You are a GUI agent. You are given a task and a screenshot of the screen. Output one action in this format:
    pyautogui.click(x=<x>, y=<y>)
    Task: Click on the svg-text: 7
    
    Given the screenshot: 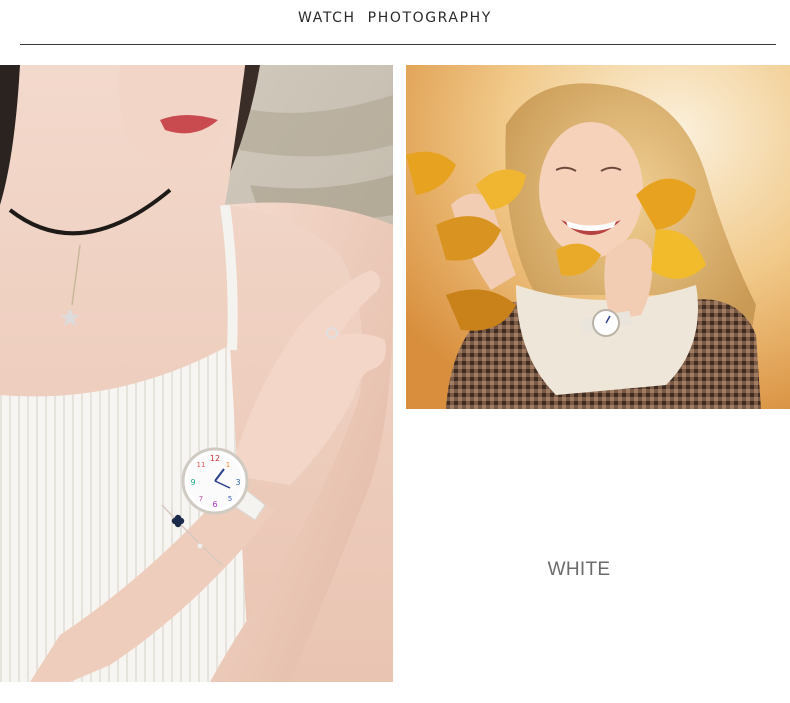 What is the action you would take?
    pyautogui.click(x=201, y=499)
    